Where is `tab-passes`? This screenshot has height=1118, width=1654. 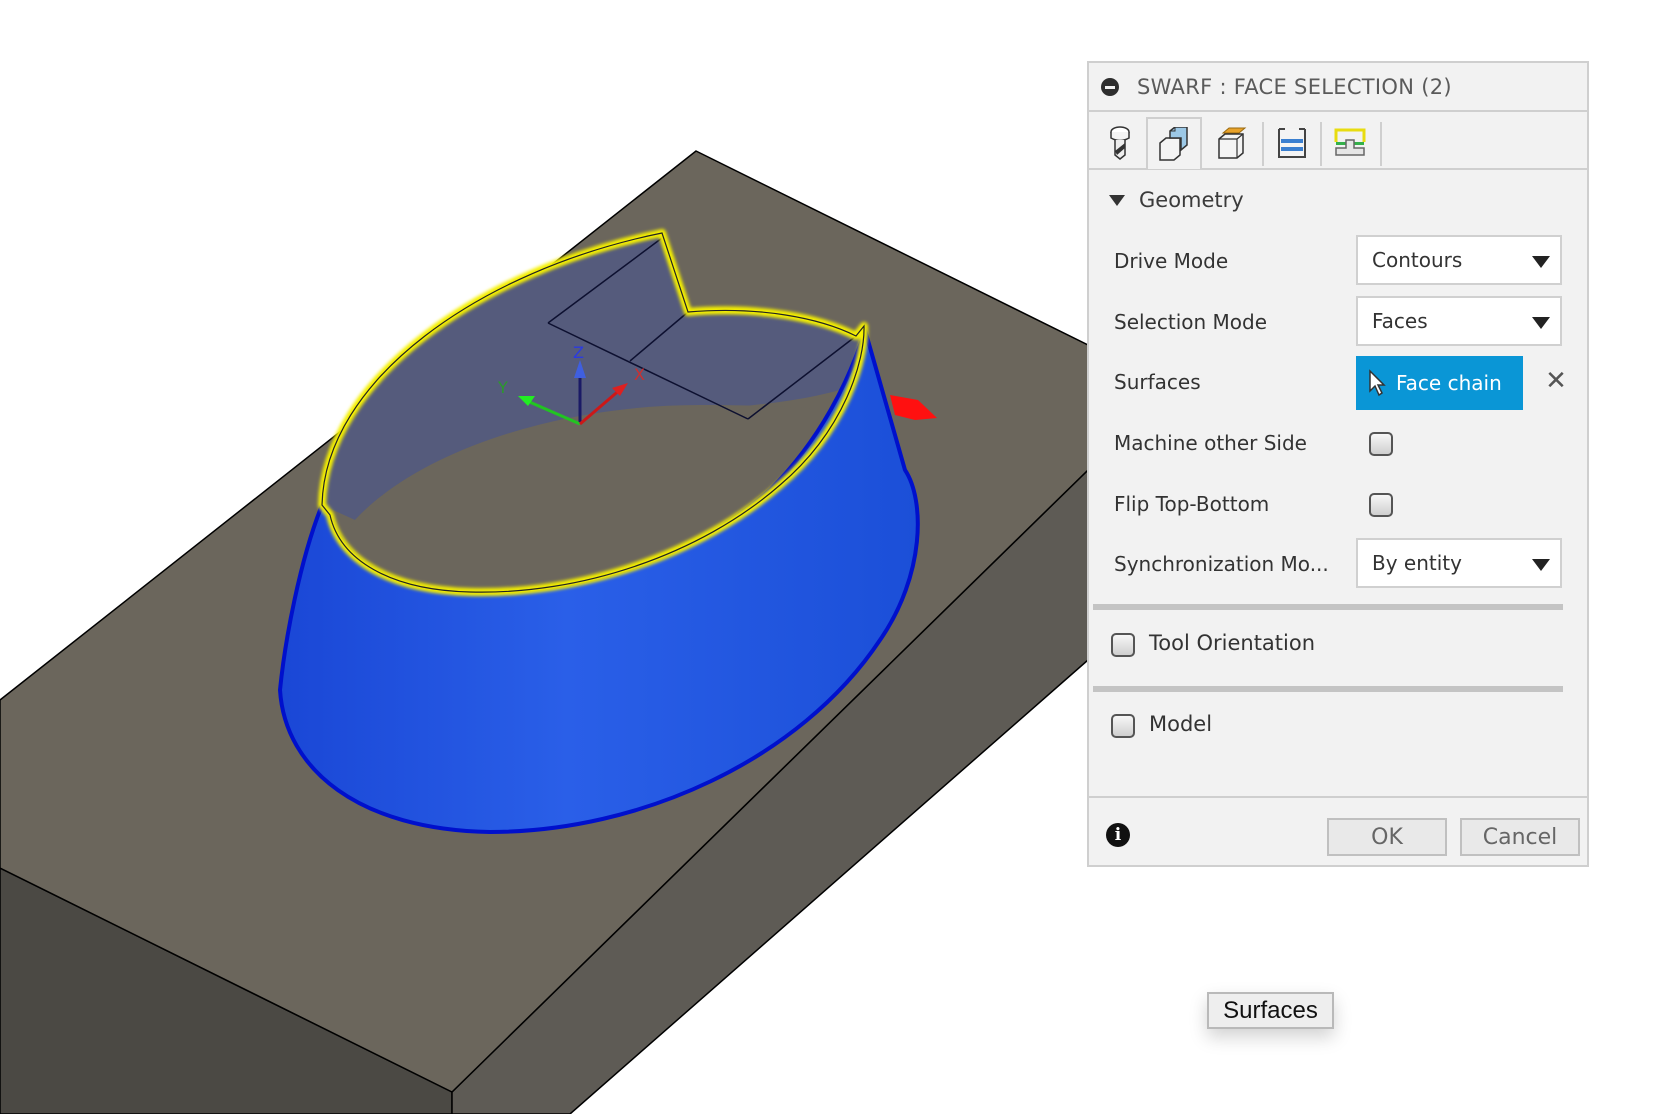 tab-passes is located at coordinates (1292, 143).